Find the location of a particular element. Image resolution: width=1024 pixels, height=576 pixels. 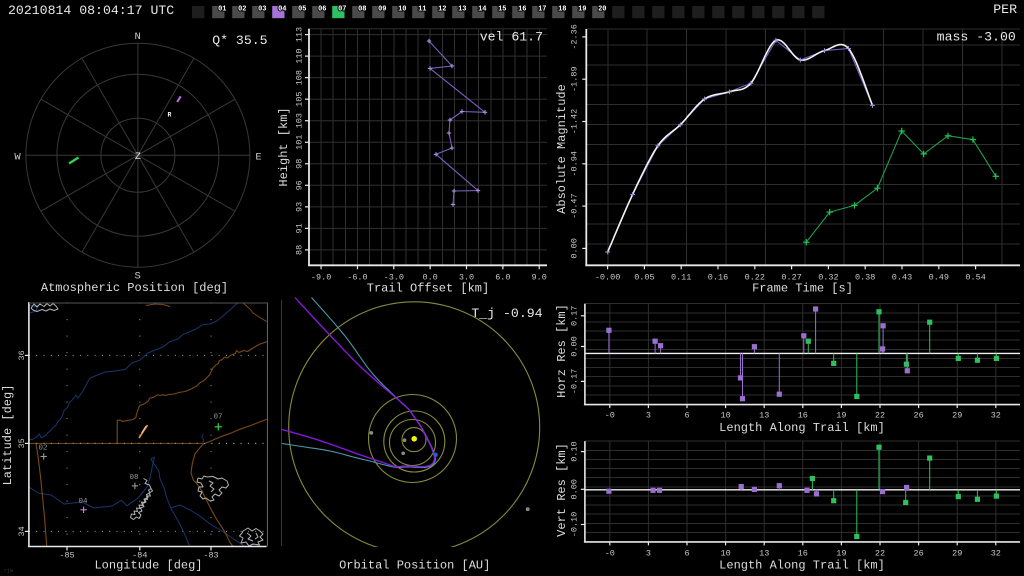

svg-text: 20210814 08:04:17 UTC is located at coordinates (91, 10).